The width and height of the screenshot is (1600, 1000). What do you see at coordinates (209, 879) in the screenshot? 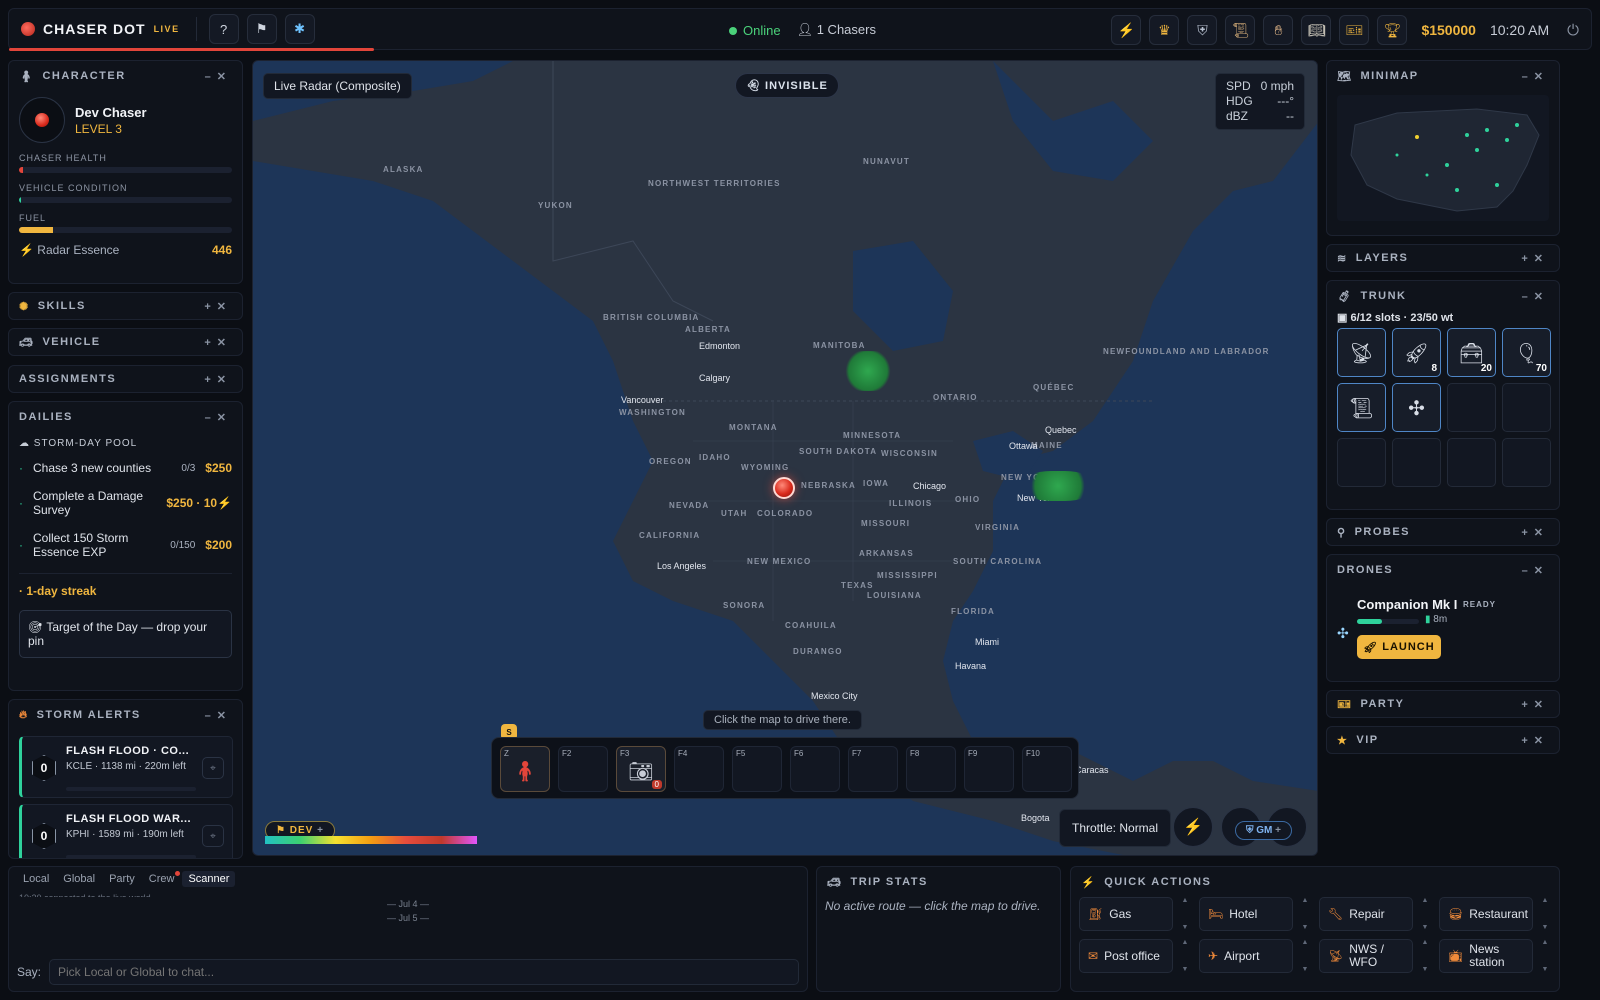
I see `chat-tab-scanner: Scanner` at bounding box center [209, 879].